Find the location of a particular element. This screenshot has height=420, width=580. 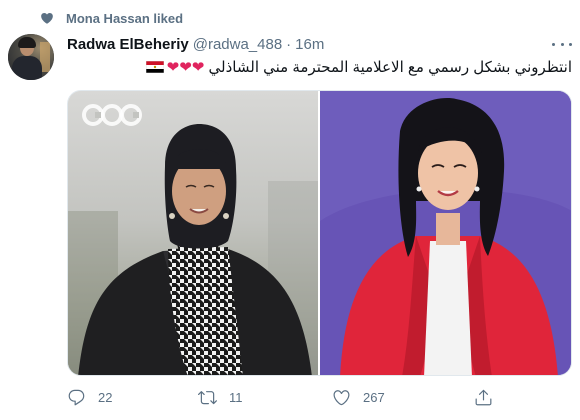

tweet-timestamp: 16m is located at coordinates (309, 44).